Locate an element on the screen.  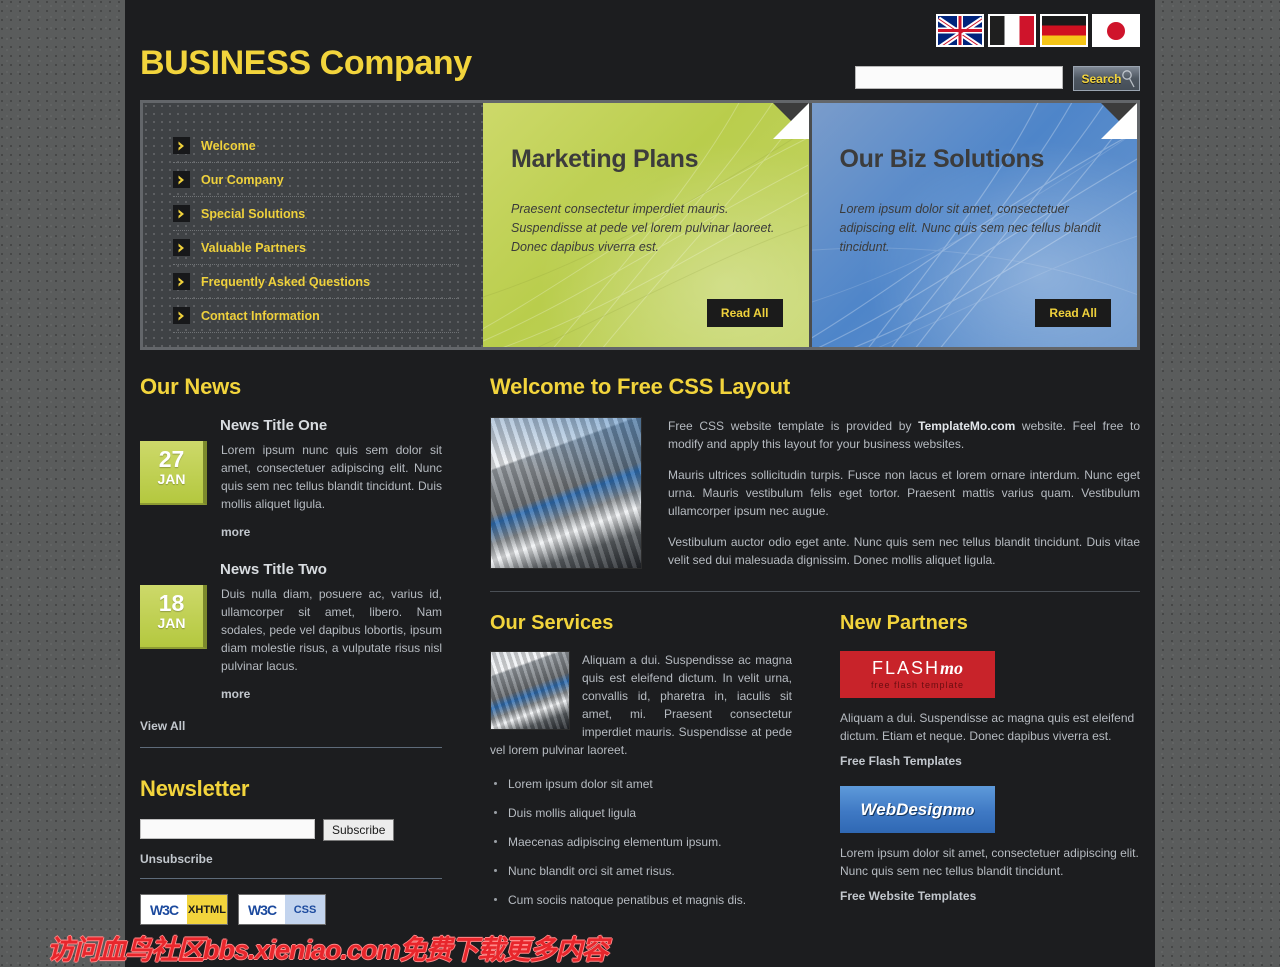
menu-item-valuable-partners: Valuable Partners is located at coordinates (316, 248).